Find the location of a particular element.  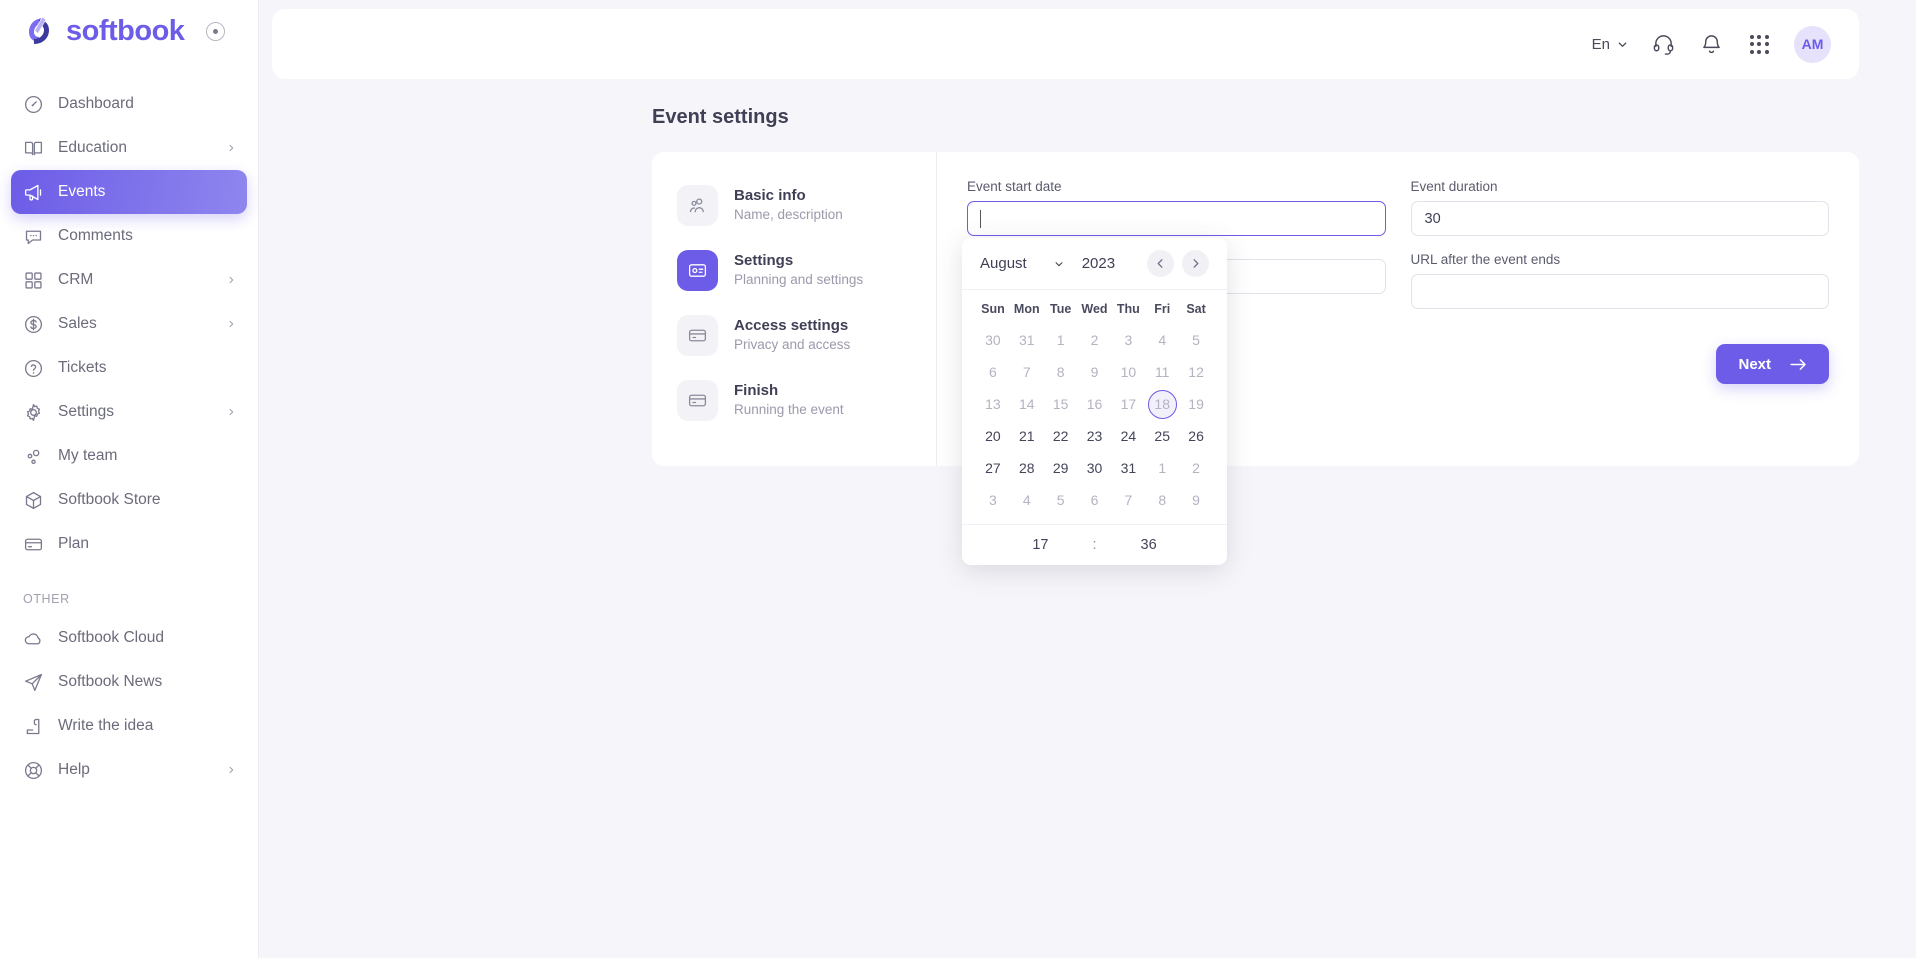

sidebar-item-label: Events is located at coordinates (82, 191).